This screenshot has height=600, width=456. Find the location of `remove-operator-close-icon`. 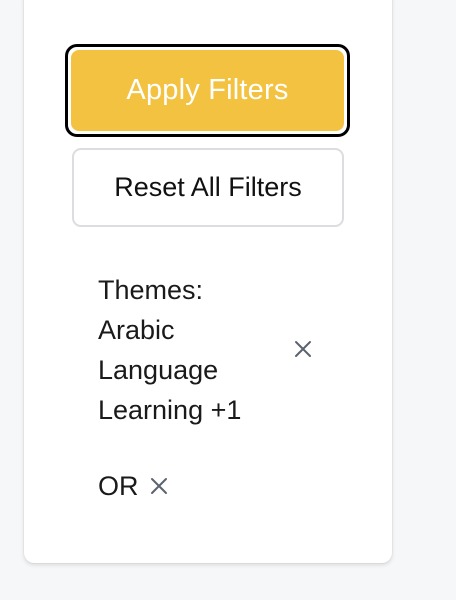

remove-operator-close-icon is located at coordinates (159, 486).